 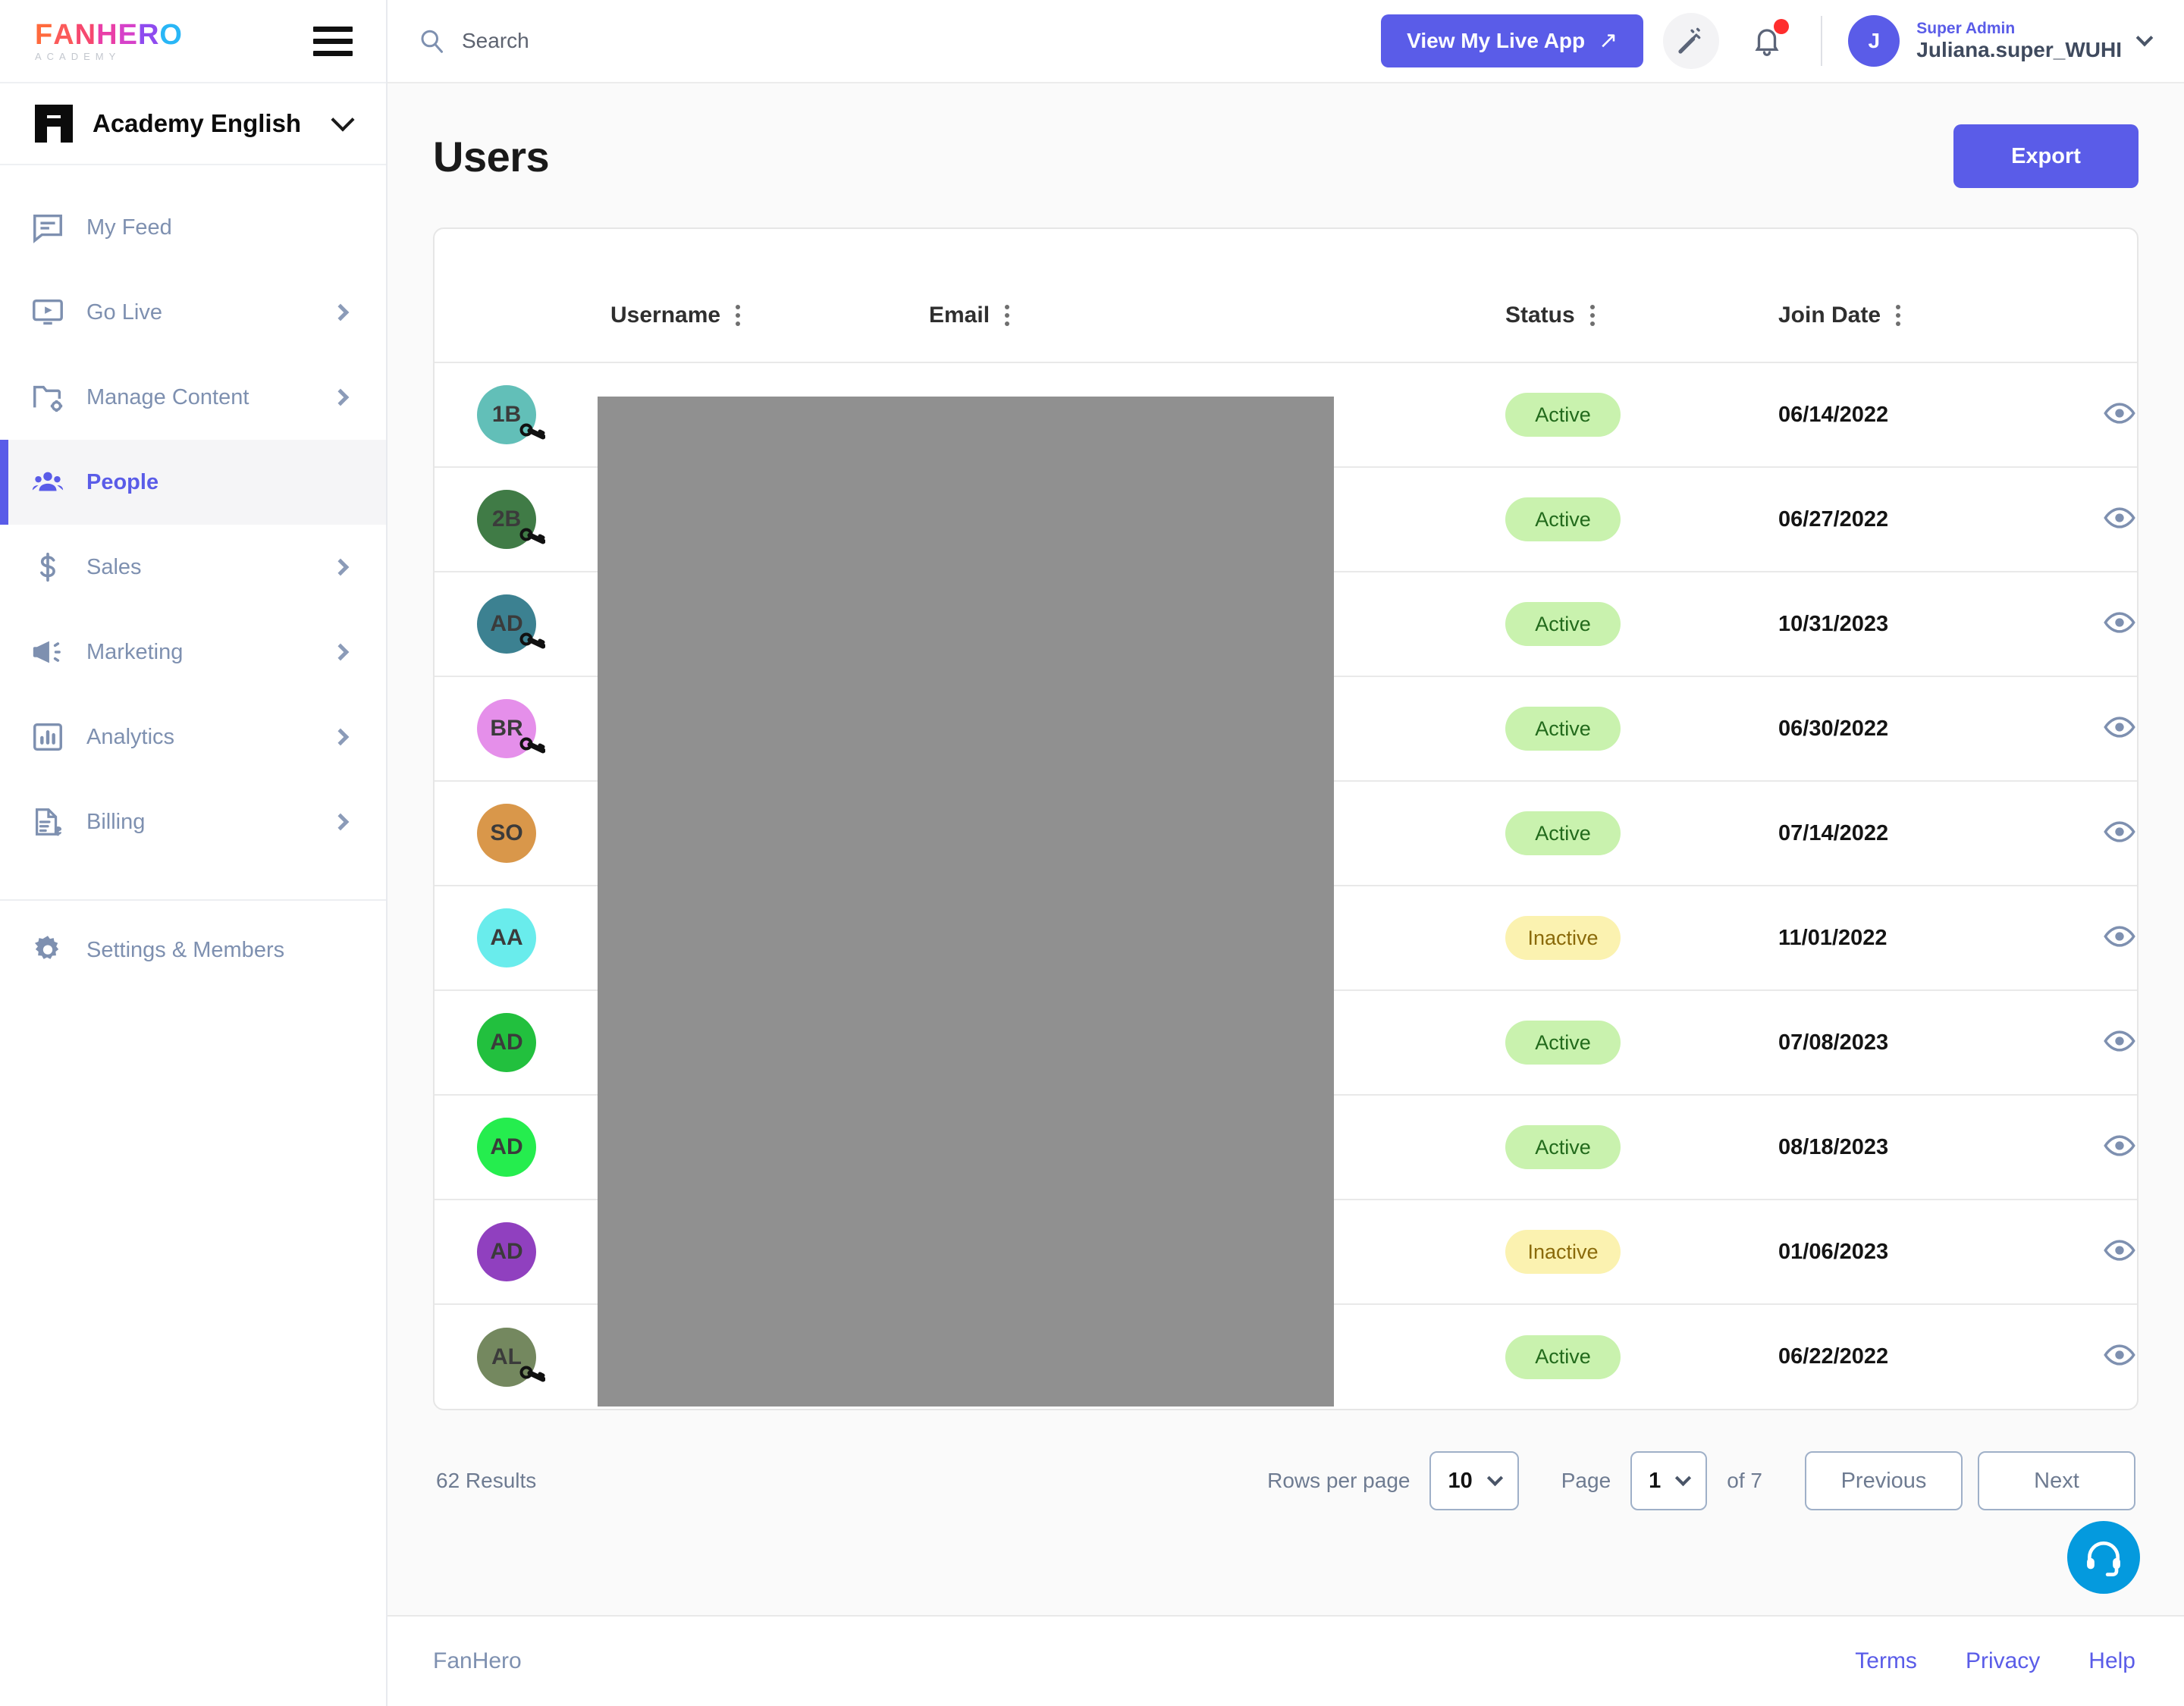 I want to click on support-chat-button, so click(x=2103, y=1557).